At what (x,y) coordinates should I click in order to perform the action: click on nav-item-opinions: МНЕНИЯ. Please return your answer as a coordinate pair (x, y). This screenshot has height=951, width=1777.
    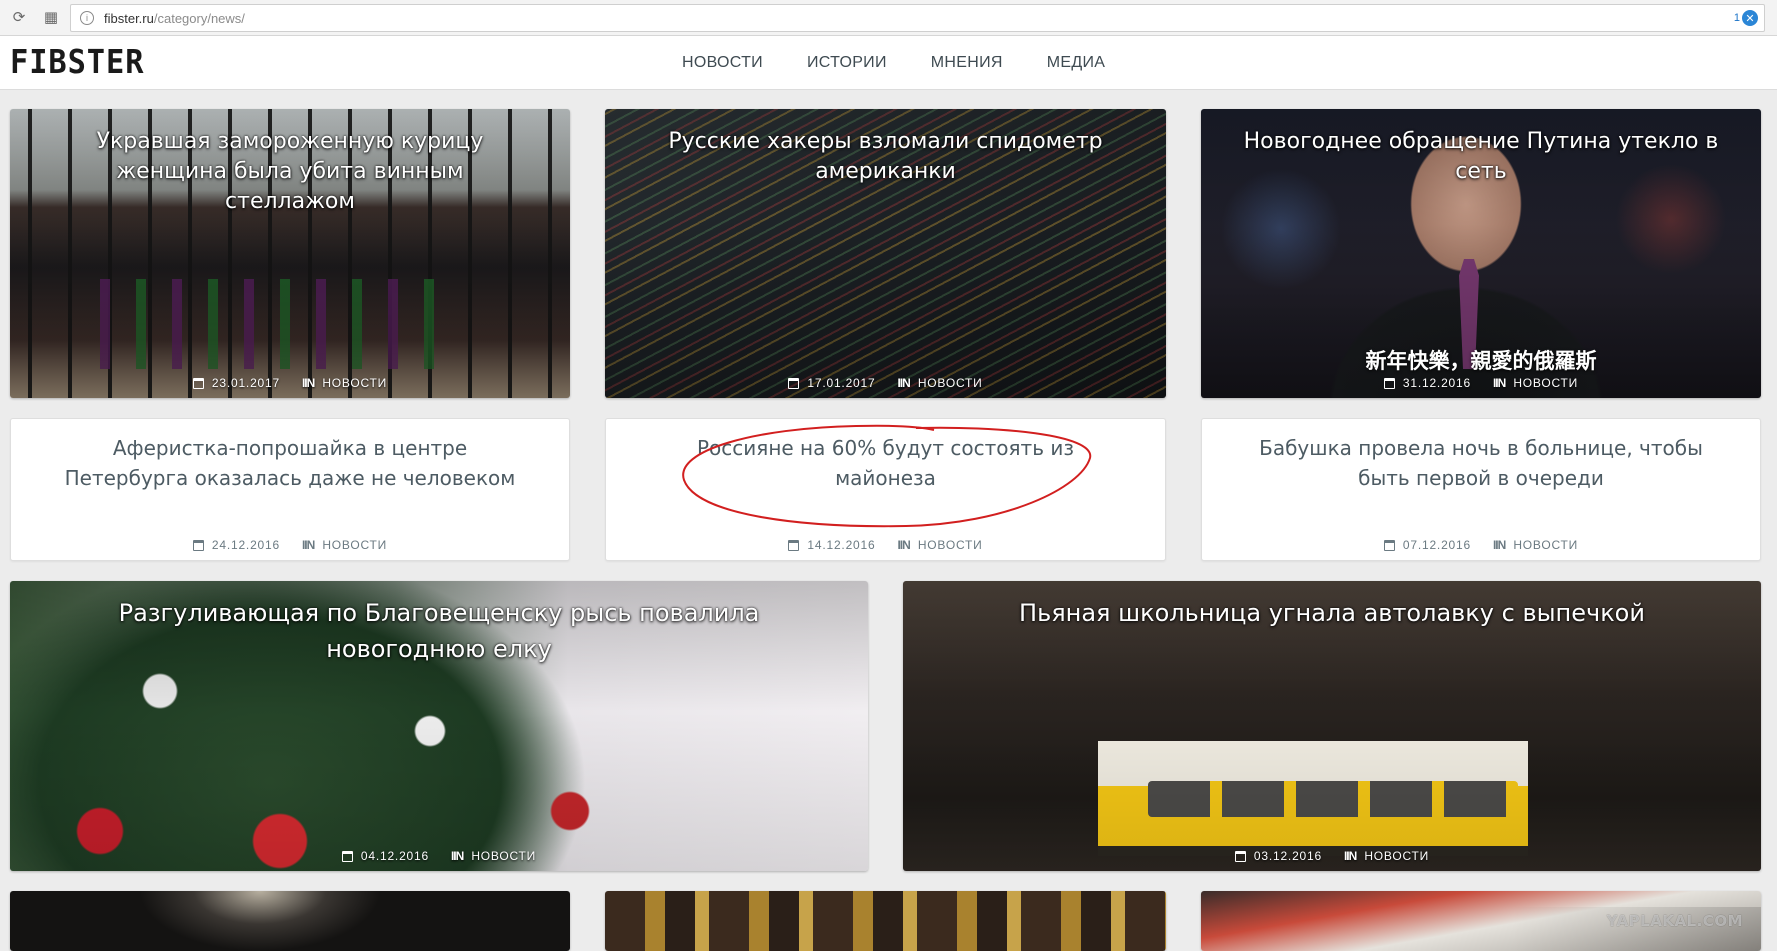
    Looking at the image, I should click on (967, 63).